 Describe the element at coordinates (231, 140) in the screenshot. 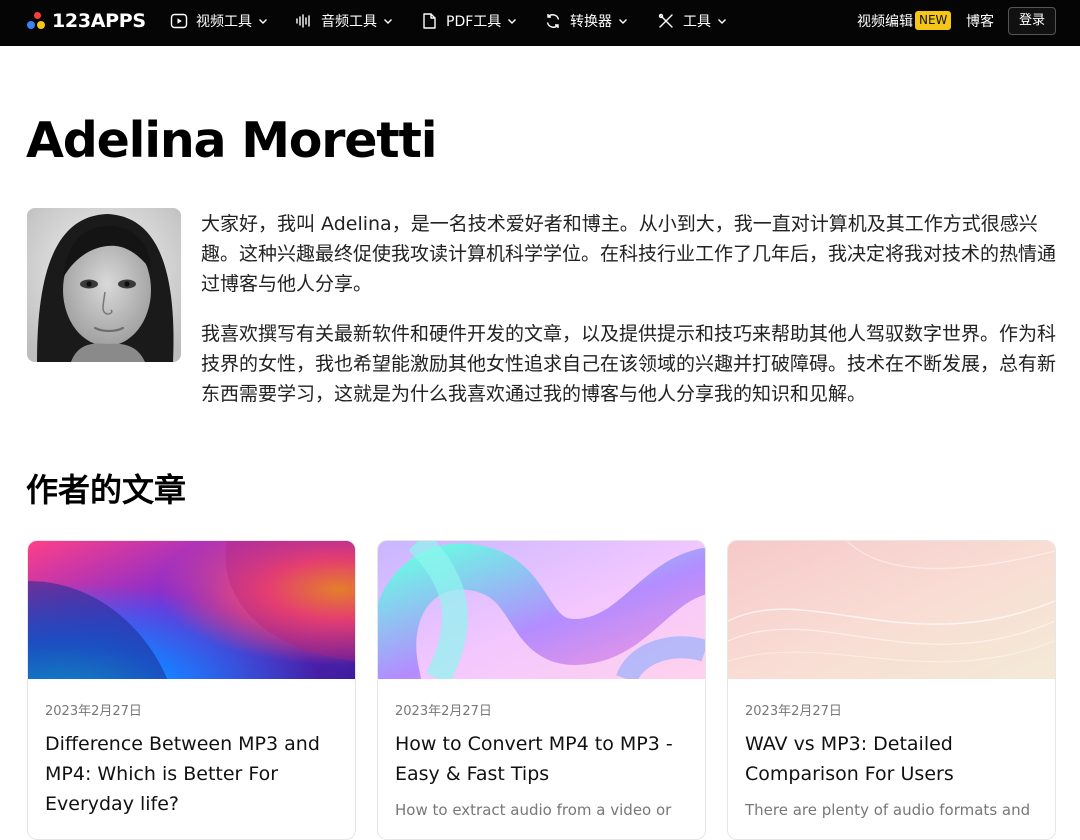

I see `author-name: Adelina Moretti` at that location.